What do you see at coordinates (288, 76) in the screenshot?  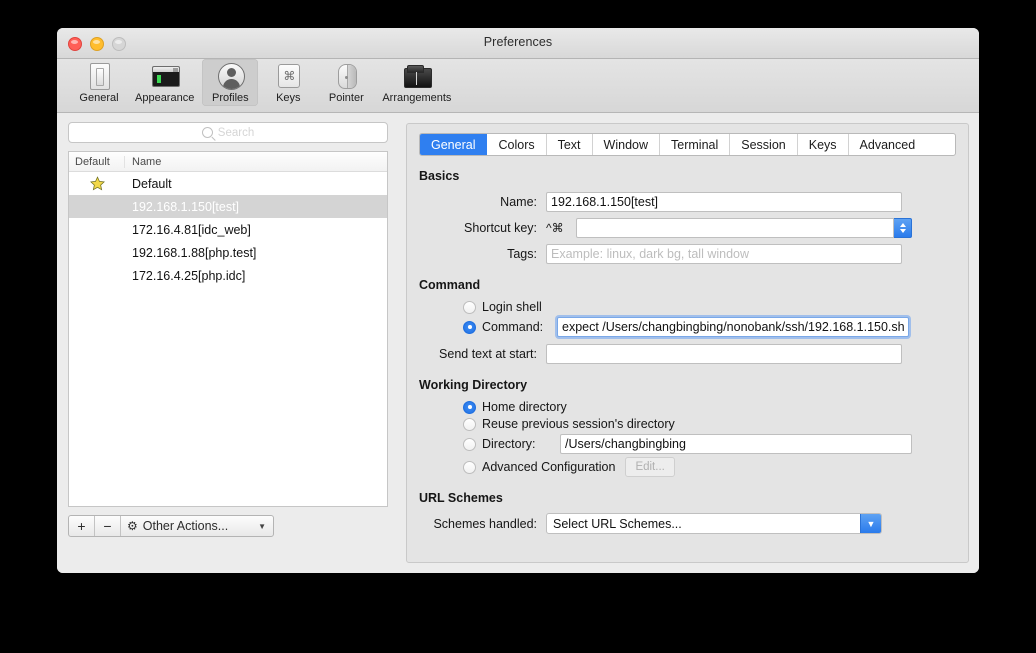 I see `command-key-icon: ⌘` at bounding box center [288, 76].